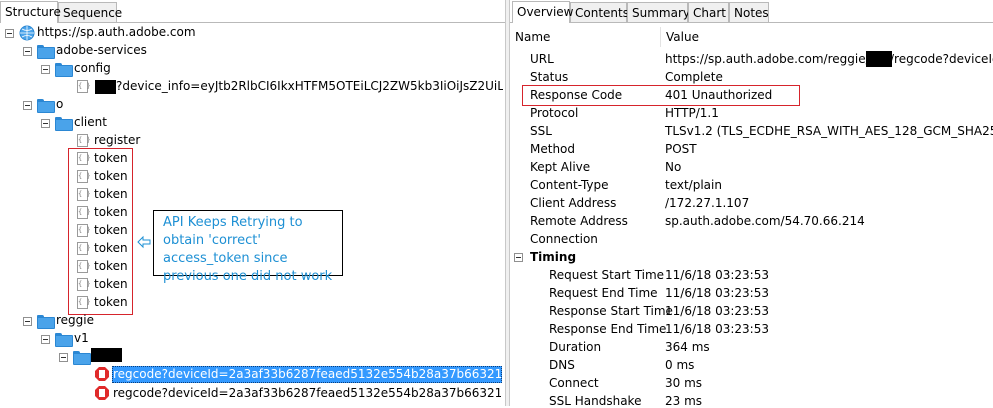 This screenshot has height=408, width=993. Describe the element at coordinates (693, 185) in the screenshot. I see `prop-value: text/plain` at that location.